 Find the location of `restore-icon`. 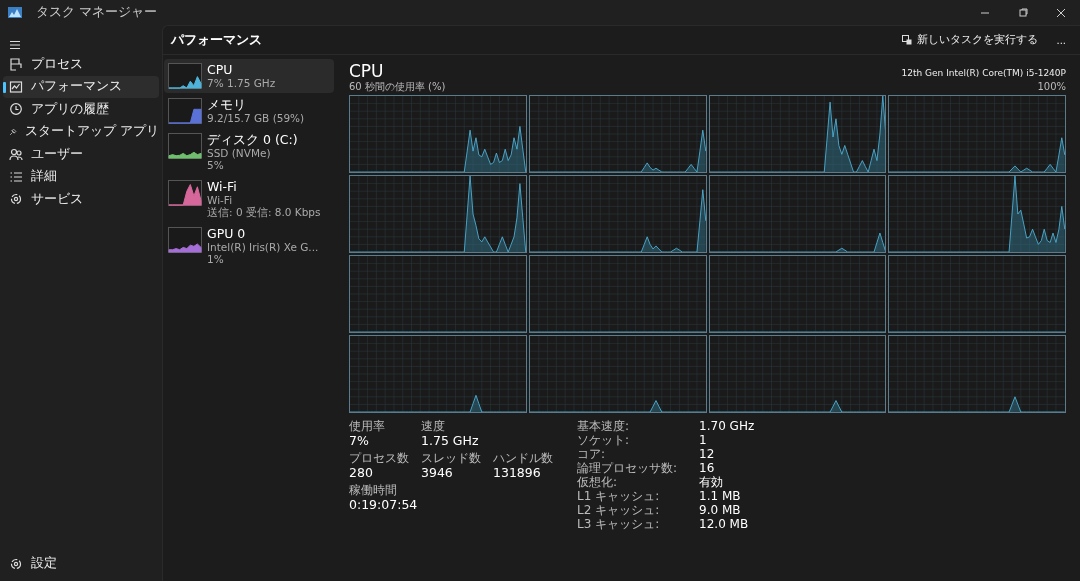

restore-icon is located at coordinates (1023, 12).